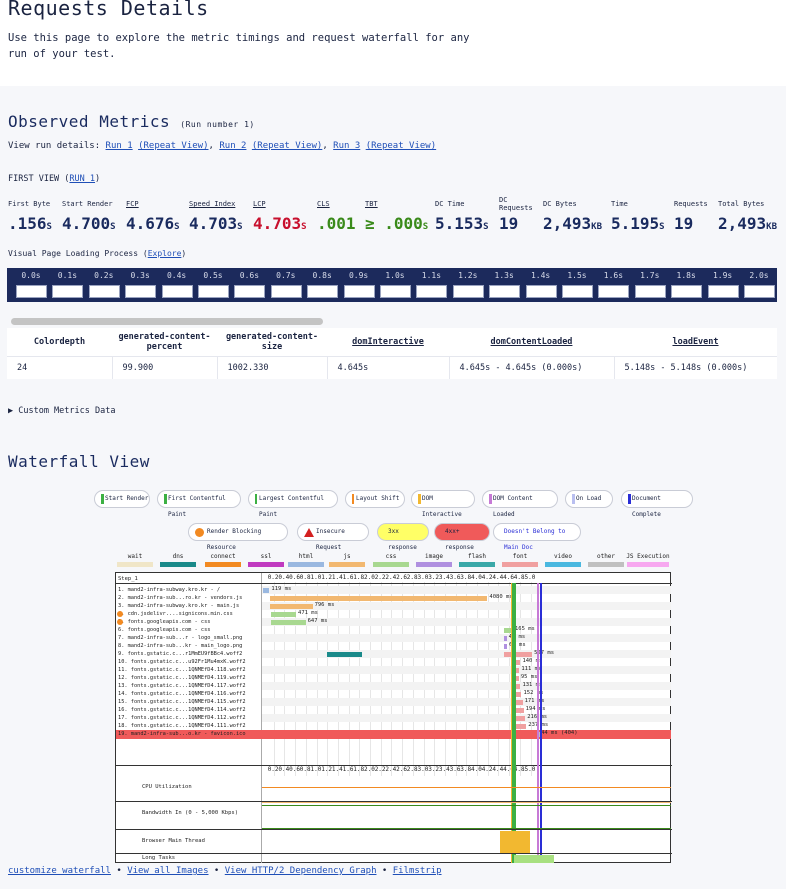  Describe the element at coordinates (67, 275) in the screenshot. I see `film-time: 0.1s` at that location.